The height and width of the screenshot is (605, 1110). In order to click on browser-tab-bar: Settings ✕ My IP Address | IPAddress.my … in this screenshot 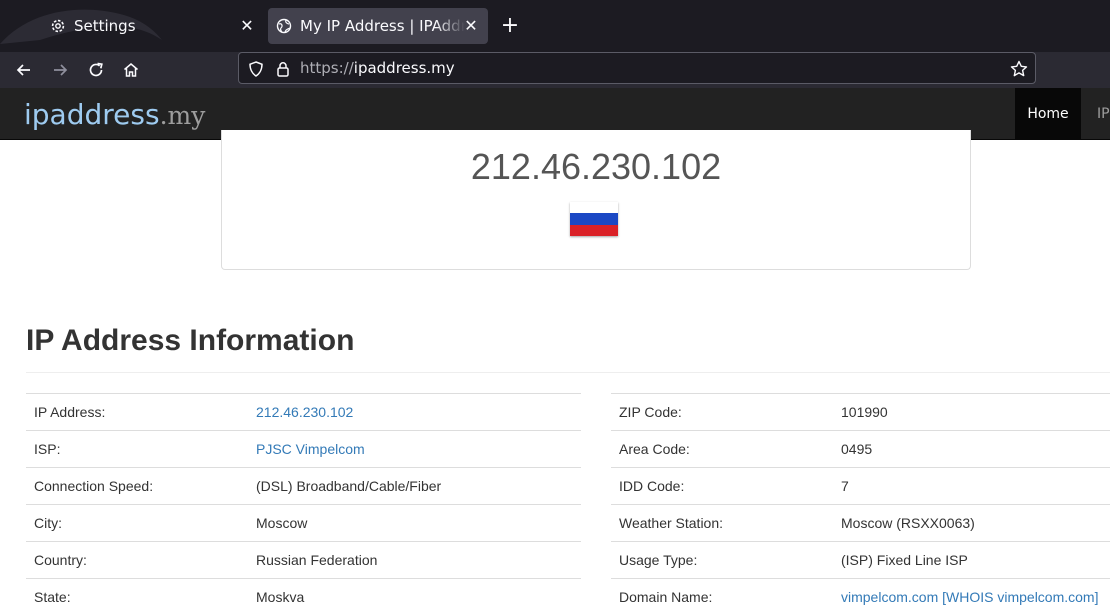, I will do `click(555, 26)`.